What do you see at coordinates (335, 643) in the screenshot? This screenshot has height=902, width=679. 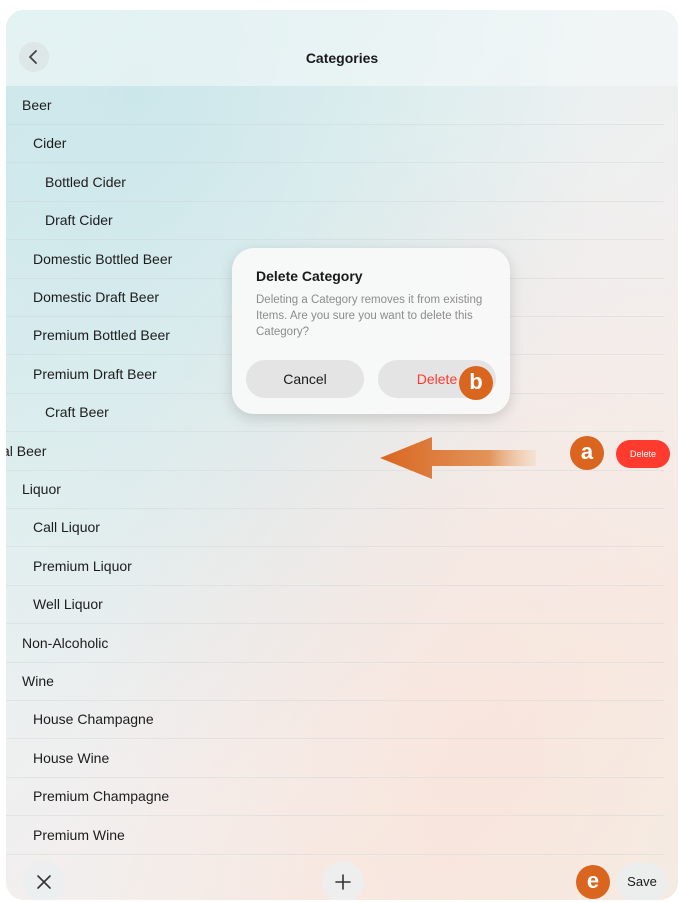 I see `category-row: Non-Alcoholic` at bounding box center [335, 643].